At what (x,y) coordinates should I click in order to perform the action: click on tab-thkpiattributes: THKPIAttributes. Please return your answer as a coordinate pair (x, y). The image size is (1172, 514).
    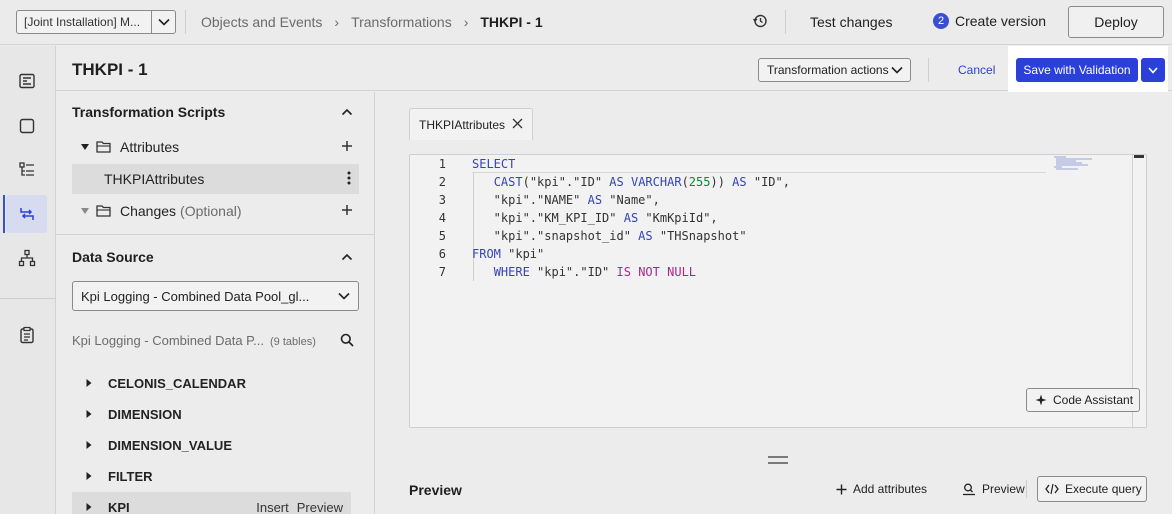
    Looking at the image, I should click on (471, 124).